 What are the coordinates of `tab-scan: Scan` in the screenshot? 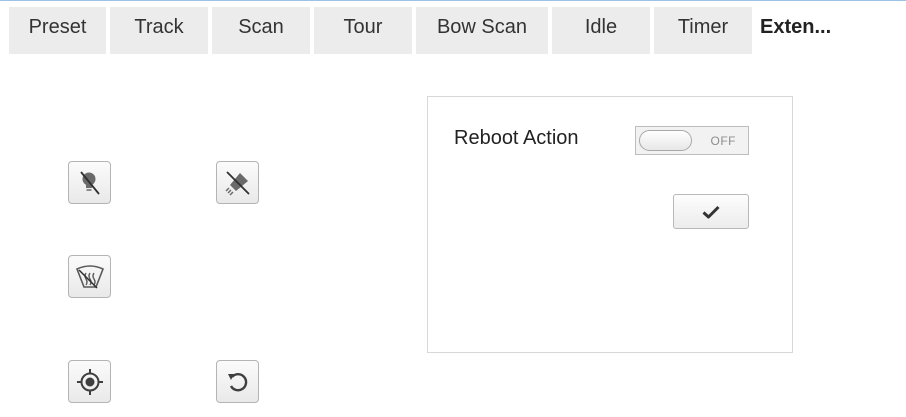 It's located at (261, 30).